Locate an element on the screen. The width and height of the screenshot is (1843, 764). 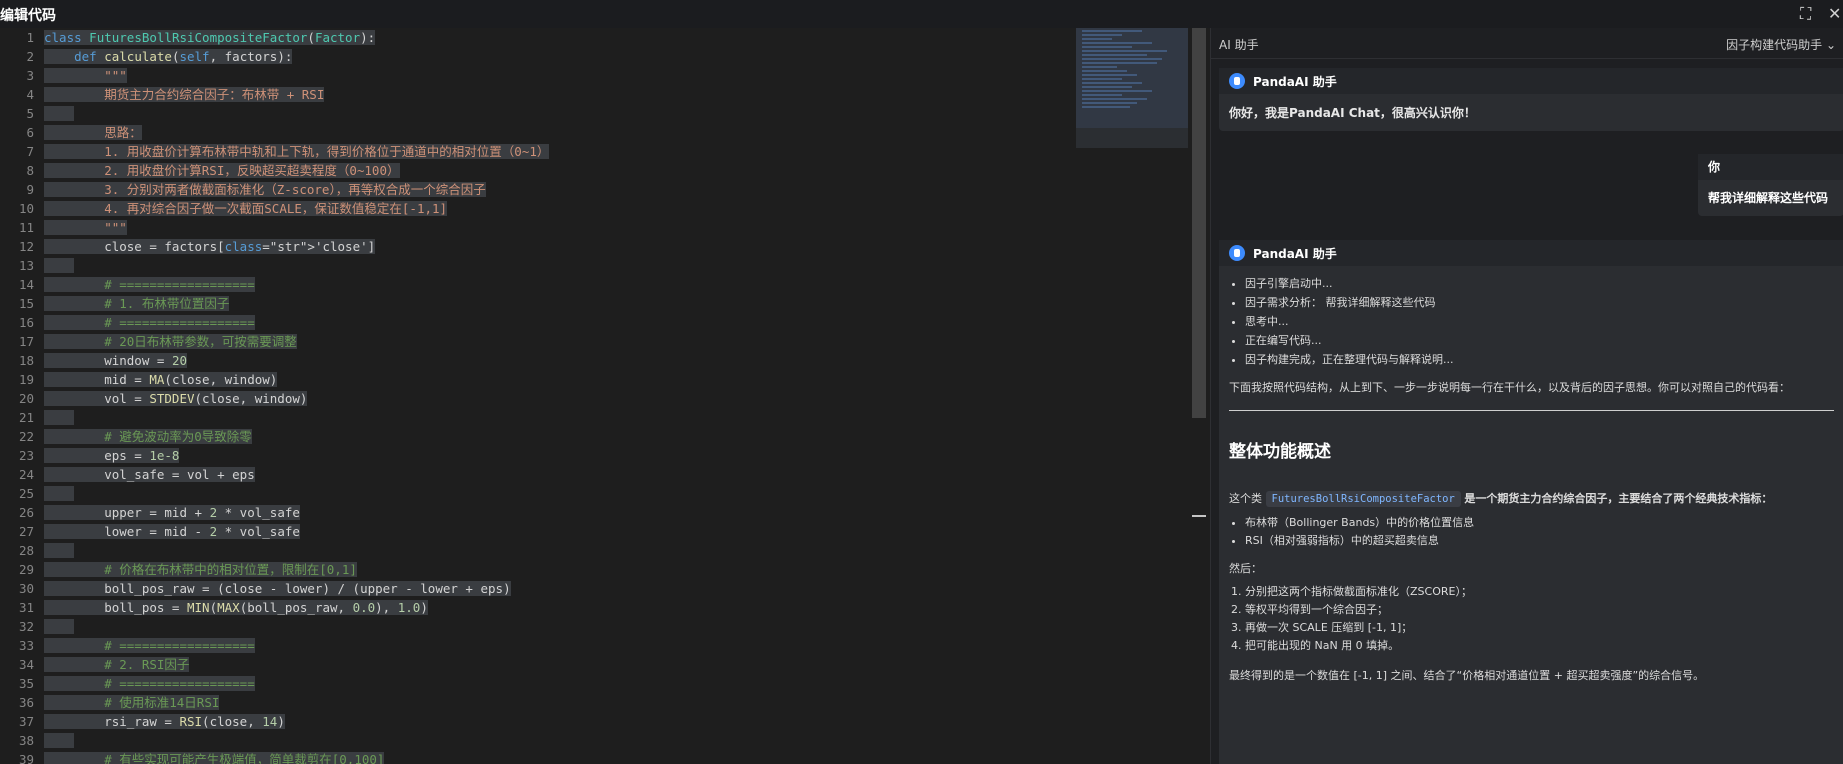
line-number: 9 is located at coordinates (30, 189).